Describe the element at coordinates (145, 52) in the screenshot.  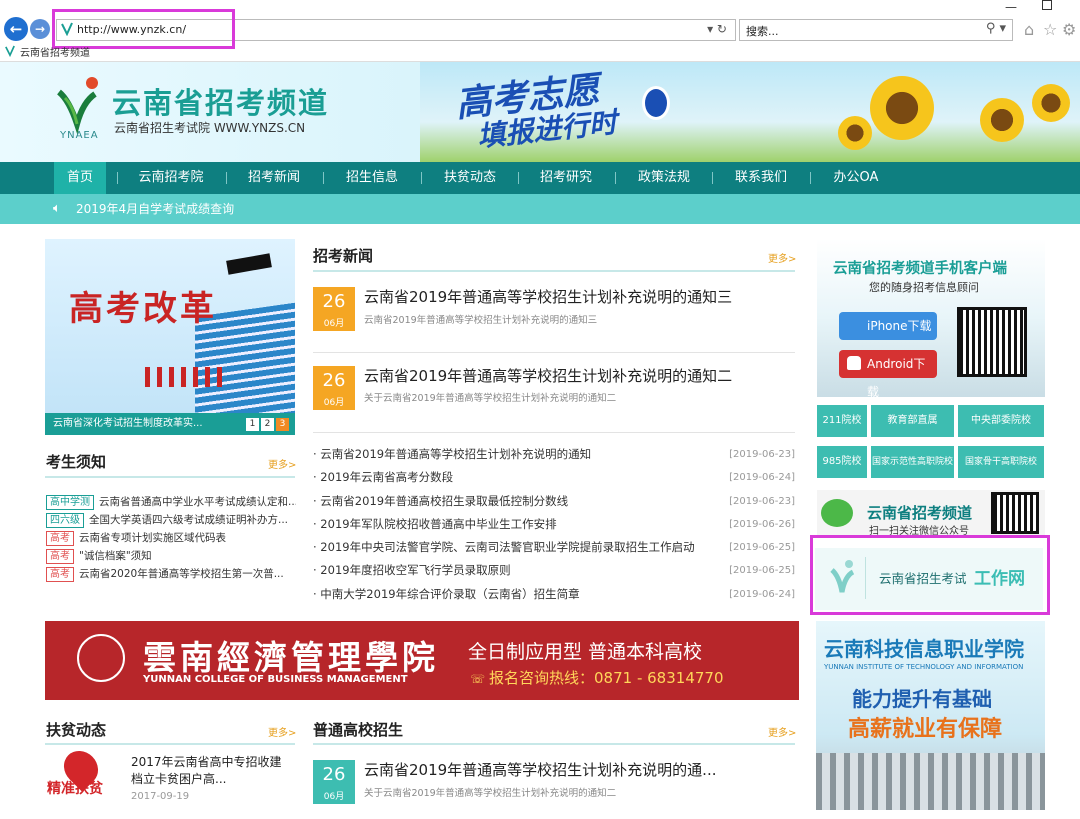
I see `browser-tab: 云南省招考频道` at that location.